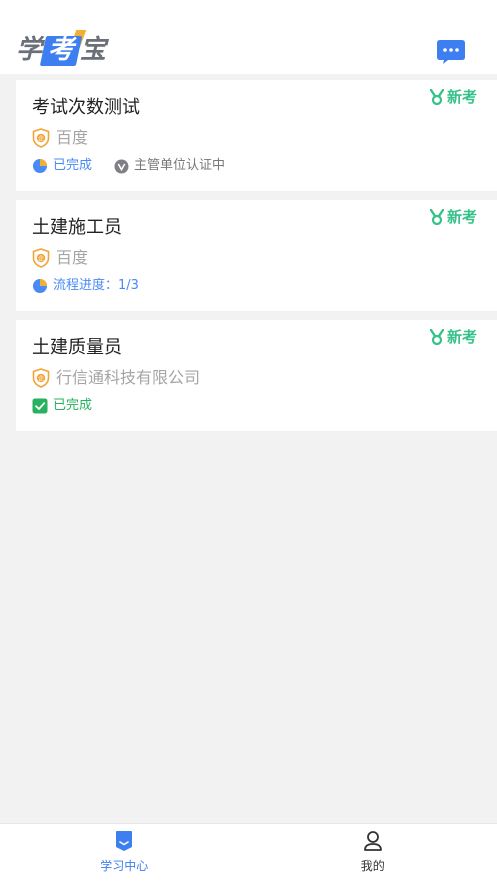 The height and width of the screenshot is (883, 497). Describe the element at coordinates (256, 135) in the screenshot. I see `exam-card: 考试次数测试 新考 企 百度 已完成 主管单位认证中` at that location.